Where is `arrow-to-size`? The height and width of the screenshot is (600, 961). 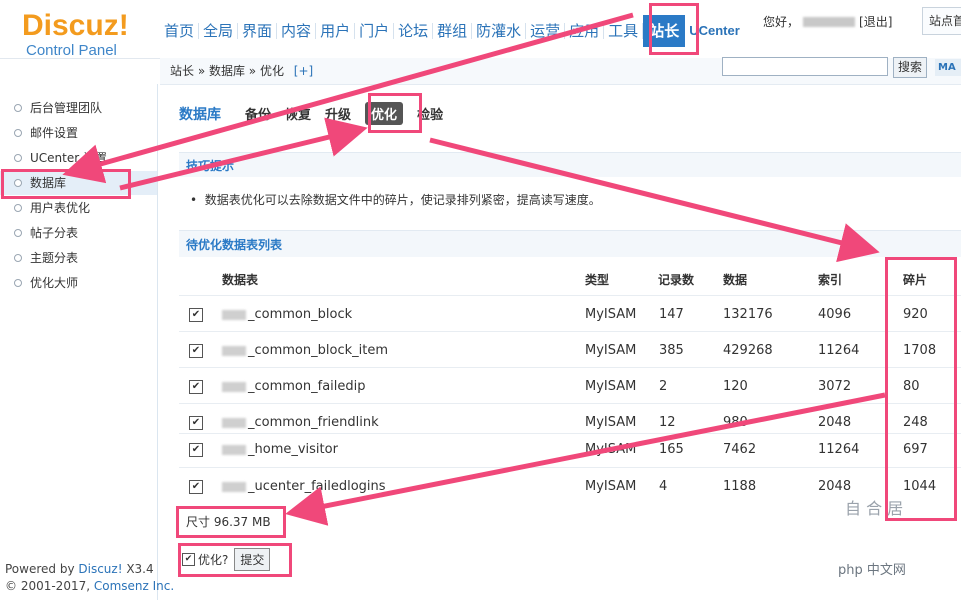 arrow-to-size is located at coordinates (585, 459).